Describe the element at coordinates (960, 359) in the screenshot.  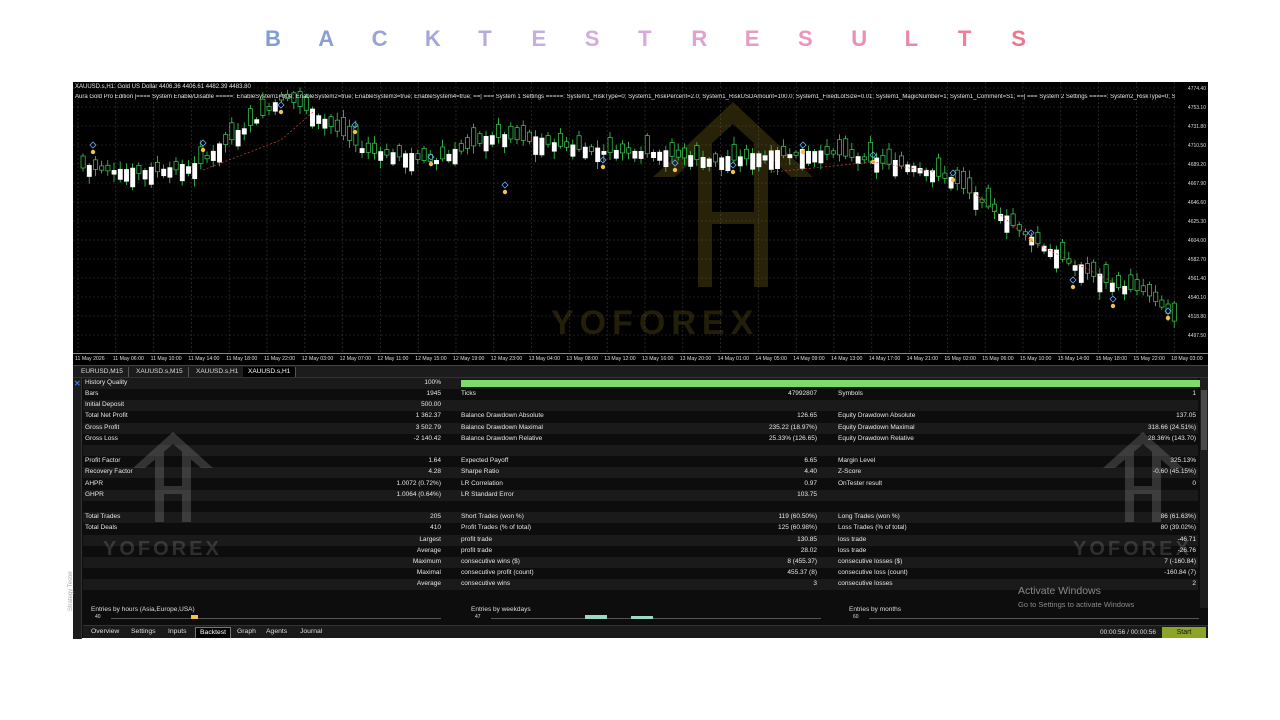
I see `time-label: 15 May 02:00` at that location.